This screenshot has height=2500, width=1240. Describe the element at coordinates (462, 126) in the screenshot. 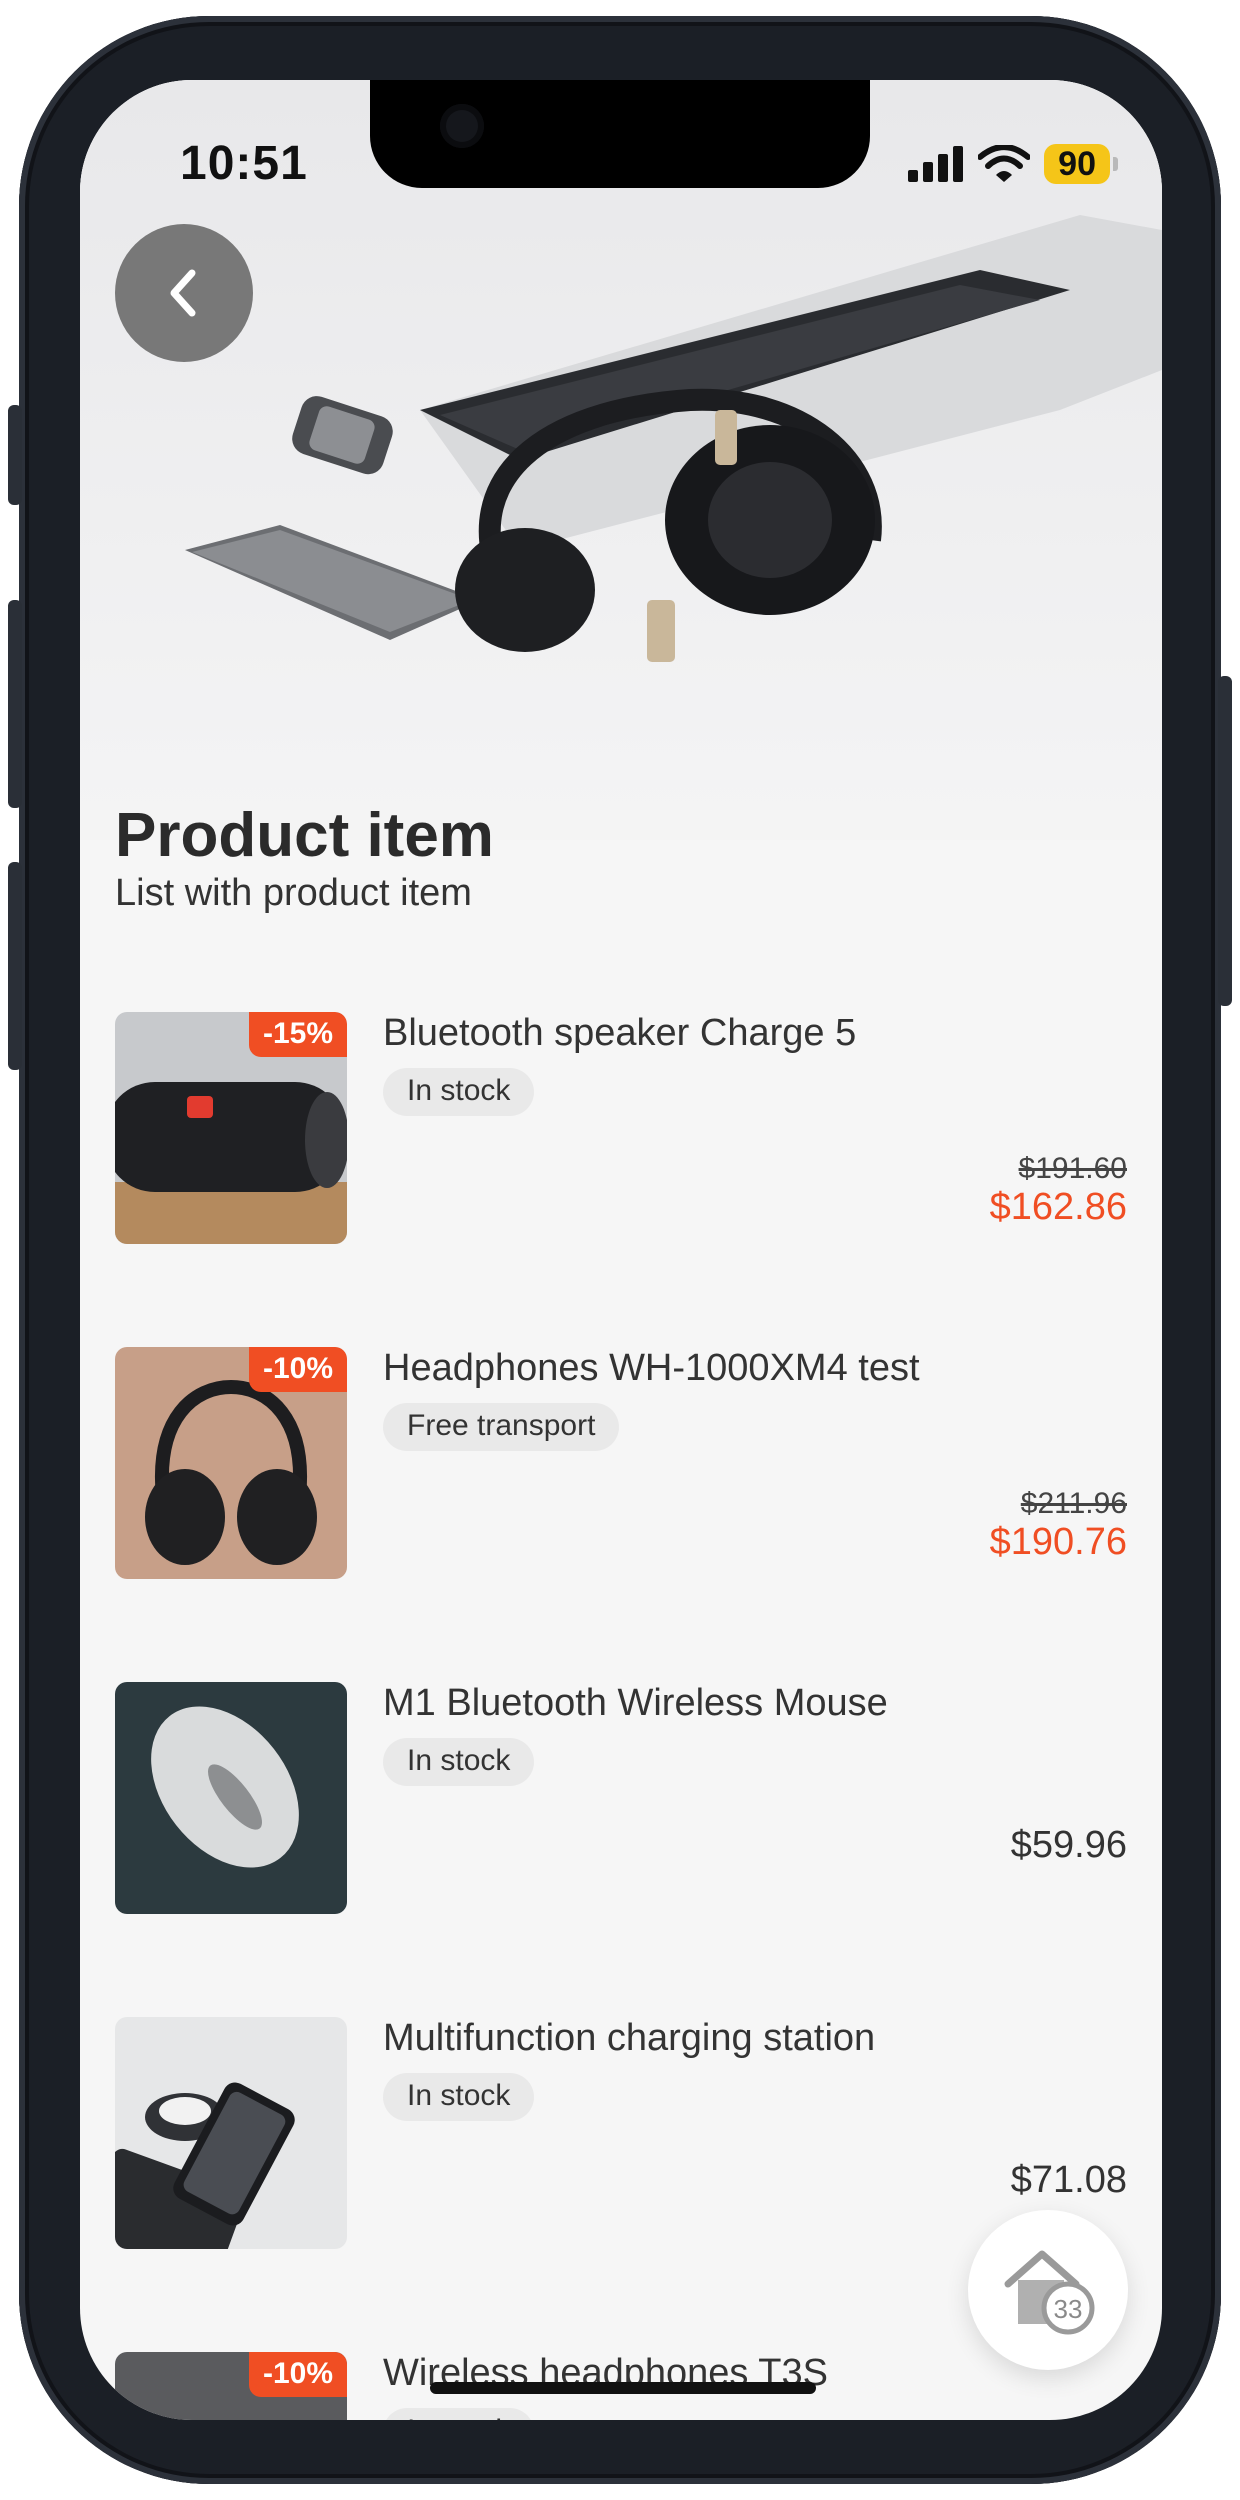

I see `front-camera` at that location.